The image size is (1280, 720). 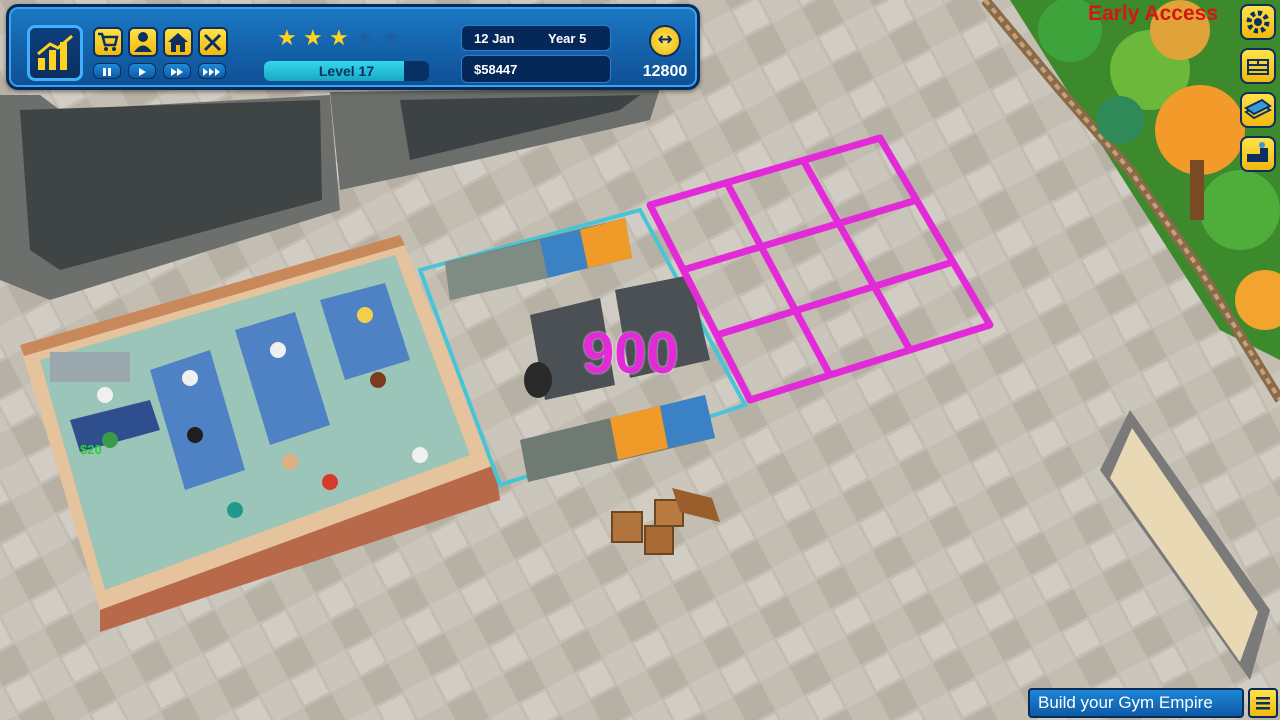 I want to click on early-access-label: Early Access, so click(x=1153, y=13).